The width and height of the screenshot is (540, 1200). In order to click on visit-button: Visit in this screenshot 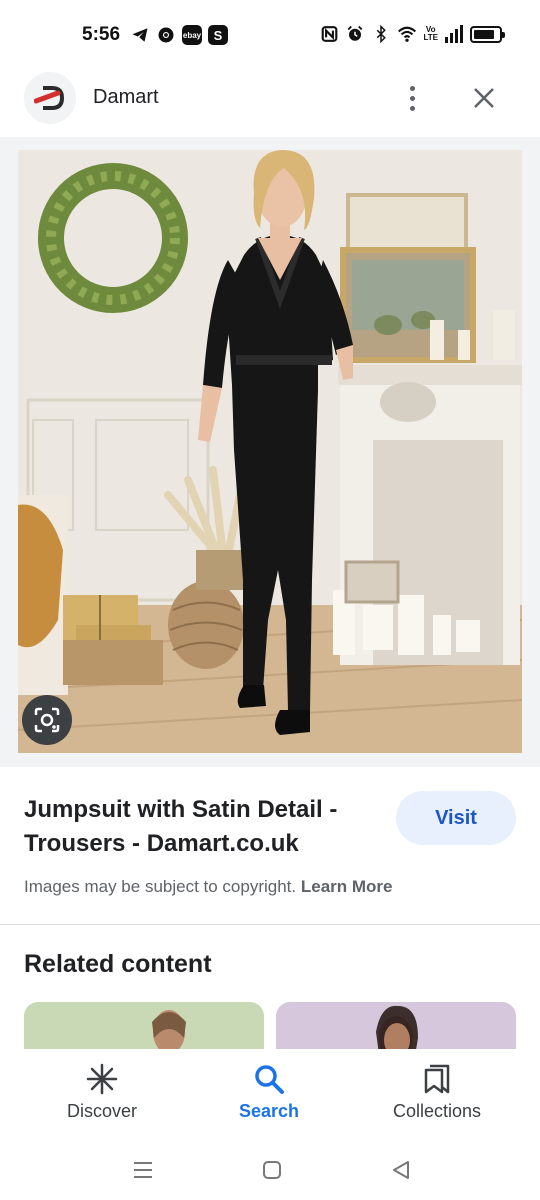, I will do `click(456, 818)`.